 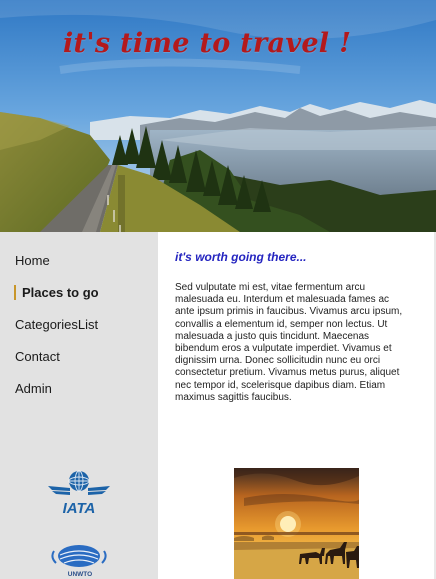 I want to click on iata-logo: IATA, so click(x=79, y=493).